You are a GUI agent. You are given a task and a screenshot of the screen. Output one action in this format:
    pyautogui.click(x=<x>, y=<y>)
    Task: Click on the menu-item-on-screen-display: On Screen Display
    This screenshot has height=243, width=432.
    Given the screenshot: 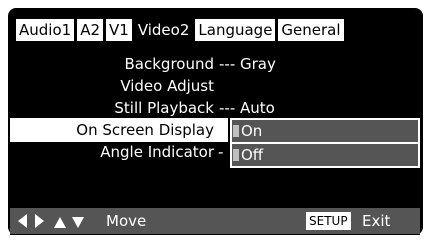 What is the action you would take?
    pyautogui.click(x=119, y=130)
    